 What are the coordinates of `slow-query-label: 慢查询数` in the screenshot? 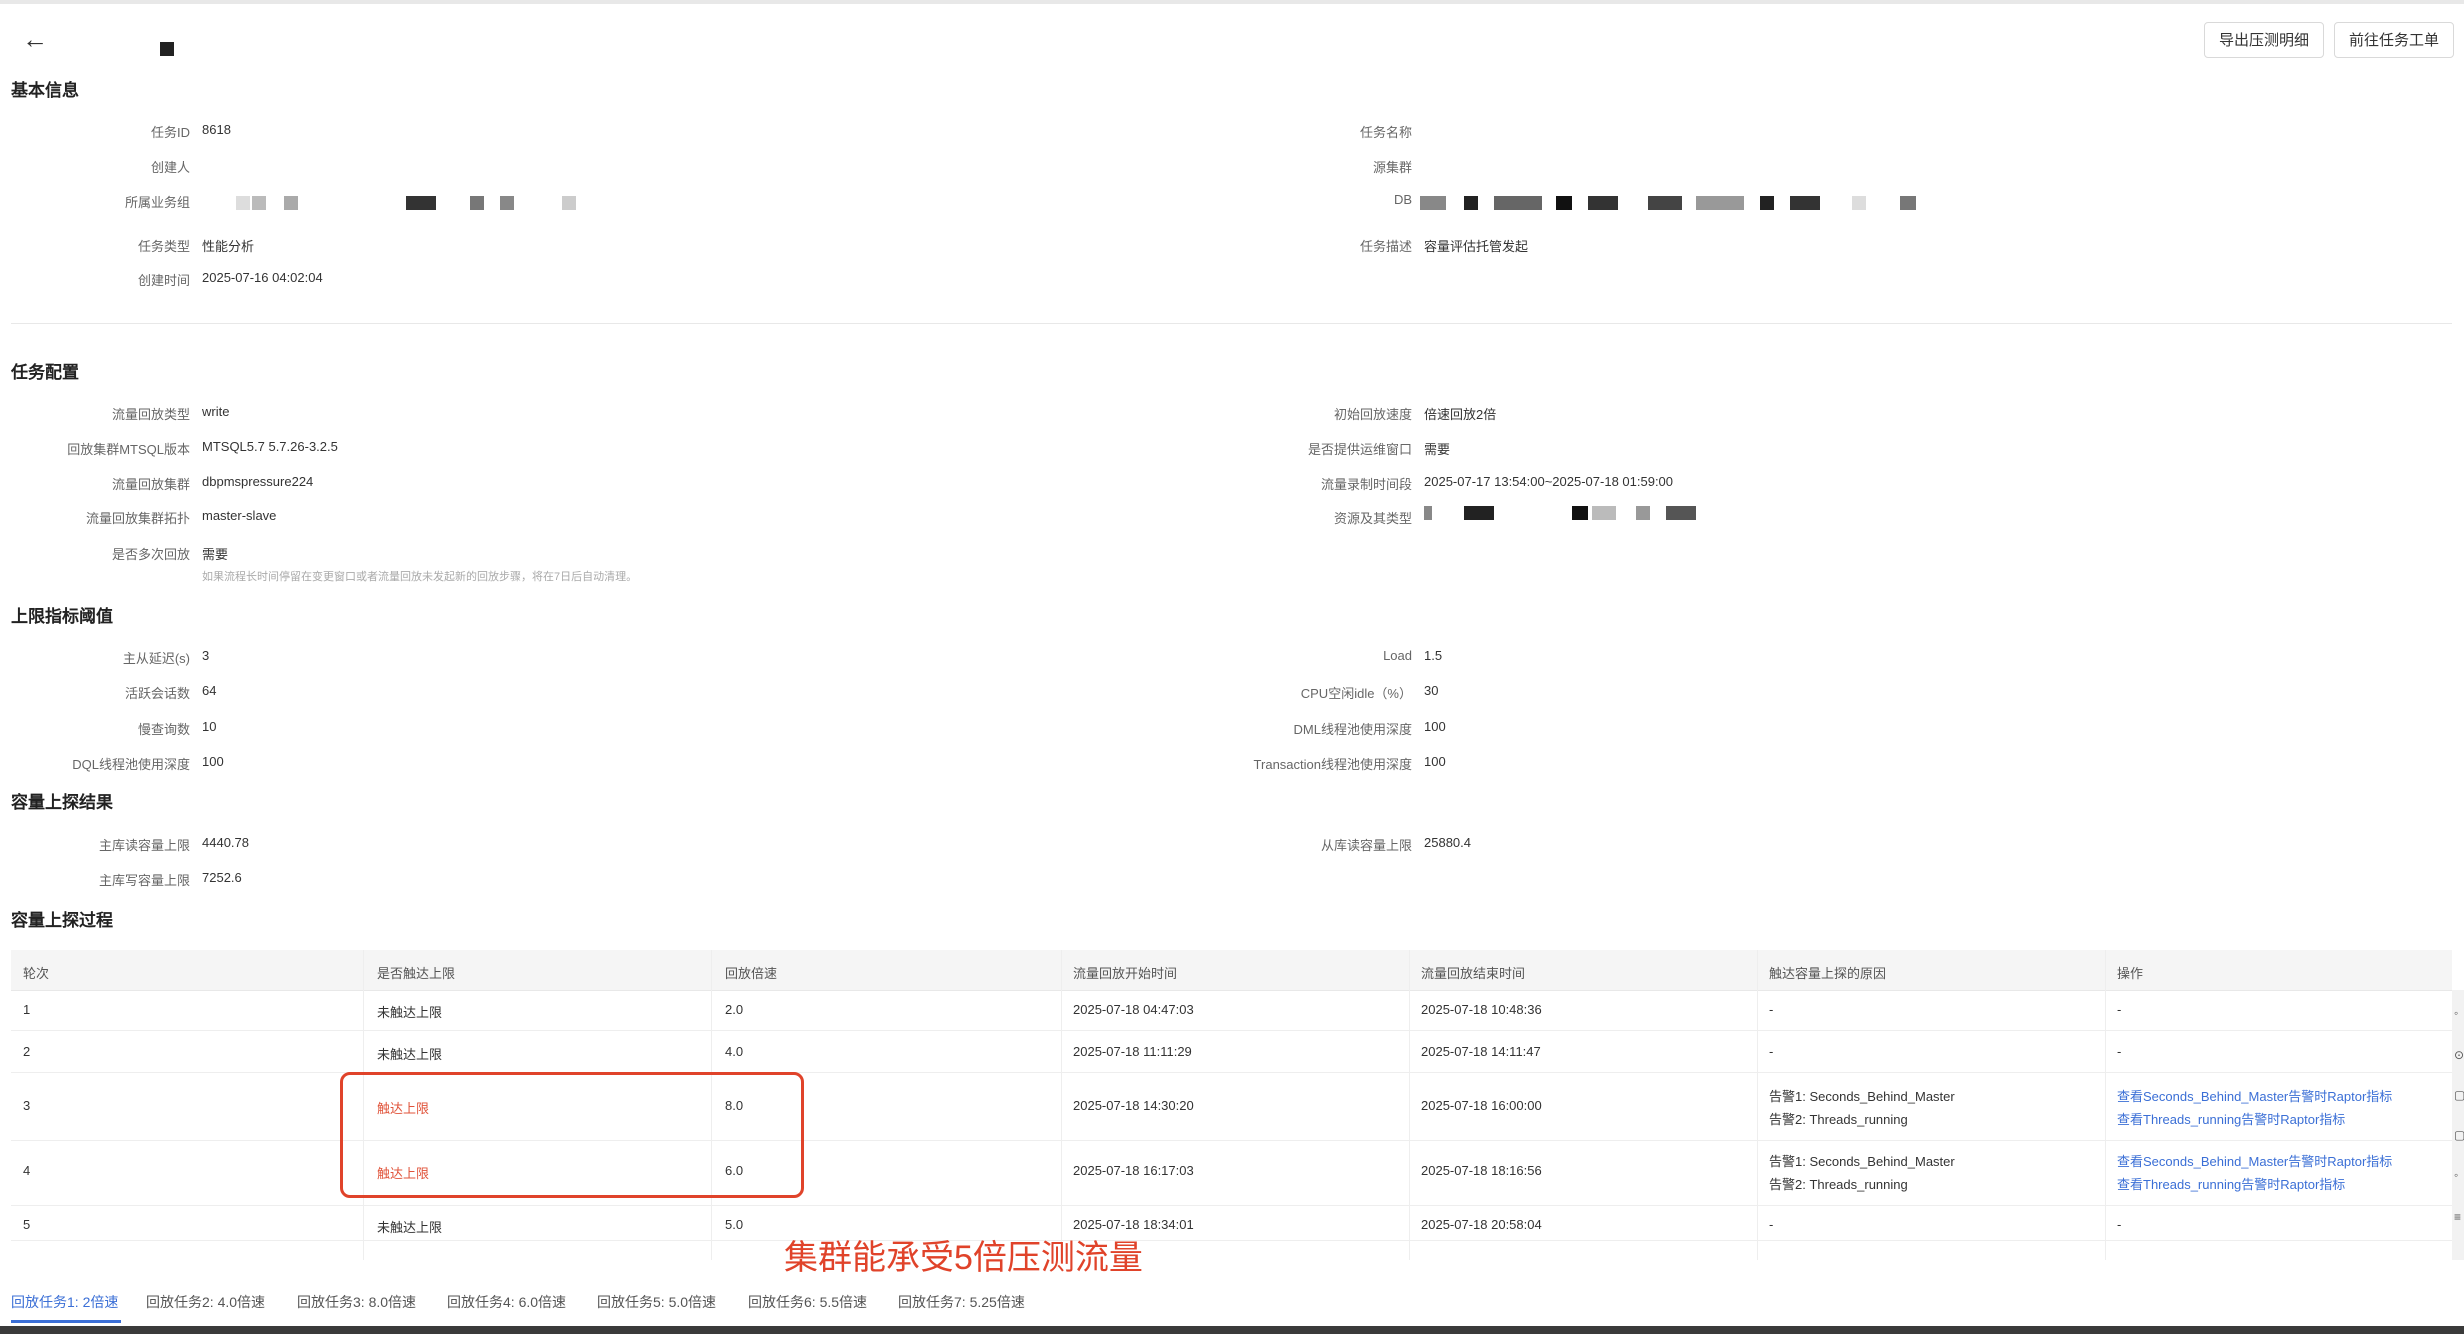 It's located at (163, 729).